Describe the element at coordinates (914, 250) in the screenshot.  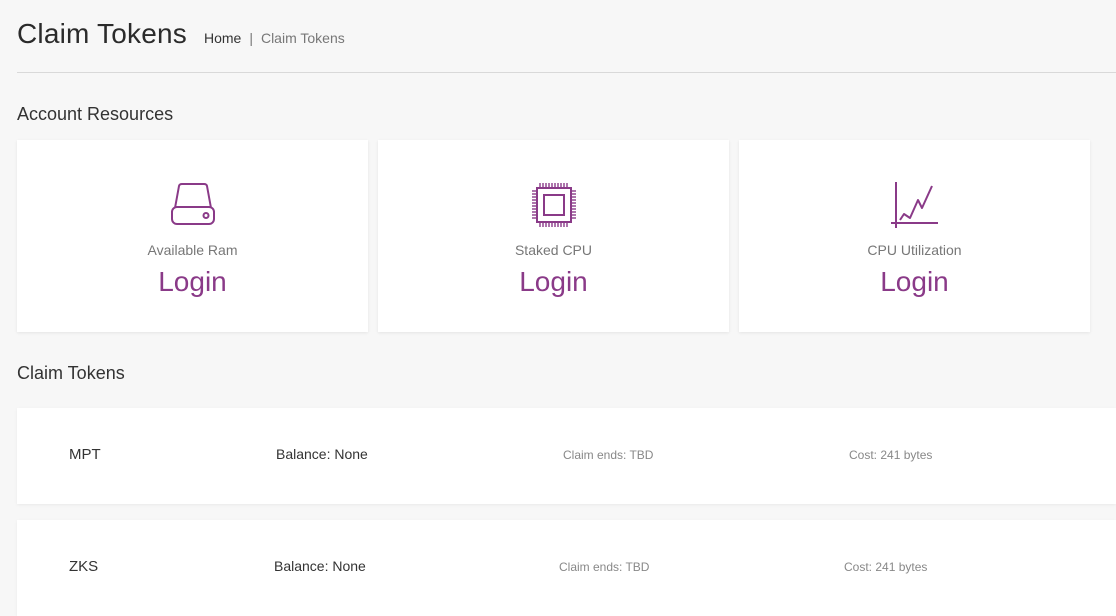
I see `card-label: CPU Utilization` at that location.